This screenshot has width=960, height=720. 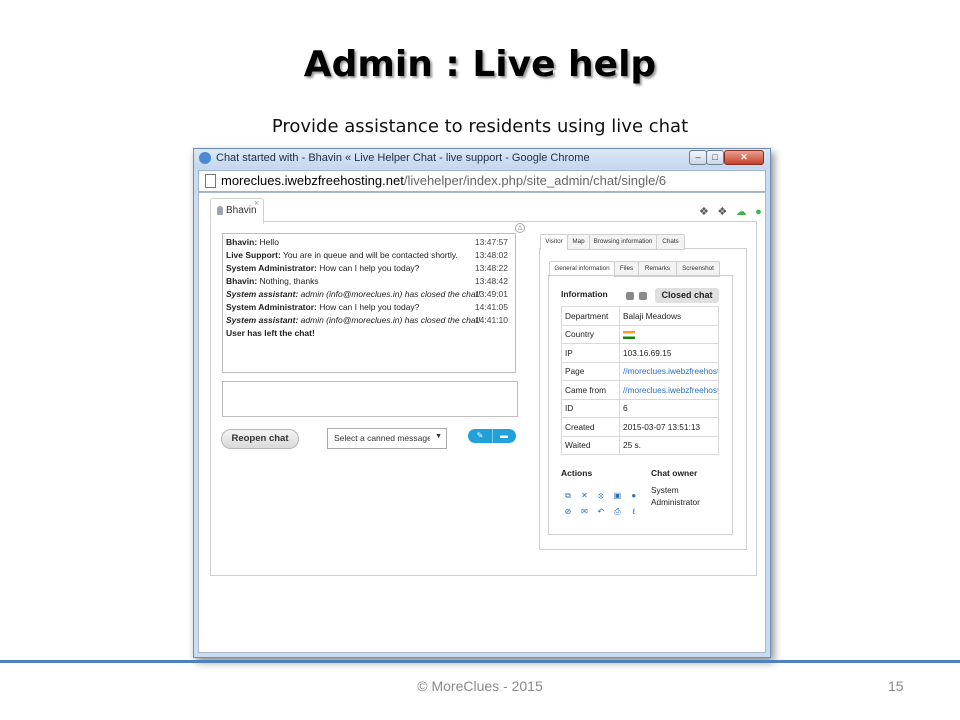 I want to click on info-key: ID, so click(x=590, y=408).